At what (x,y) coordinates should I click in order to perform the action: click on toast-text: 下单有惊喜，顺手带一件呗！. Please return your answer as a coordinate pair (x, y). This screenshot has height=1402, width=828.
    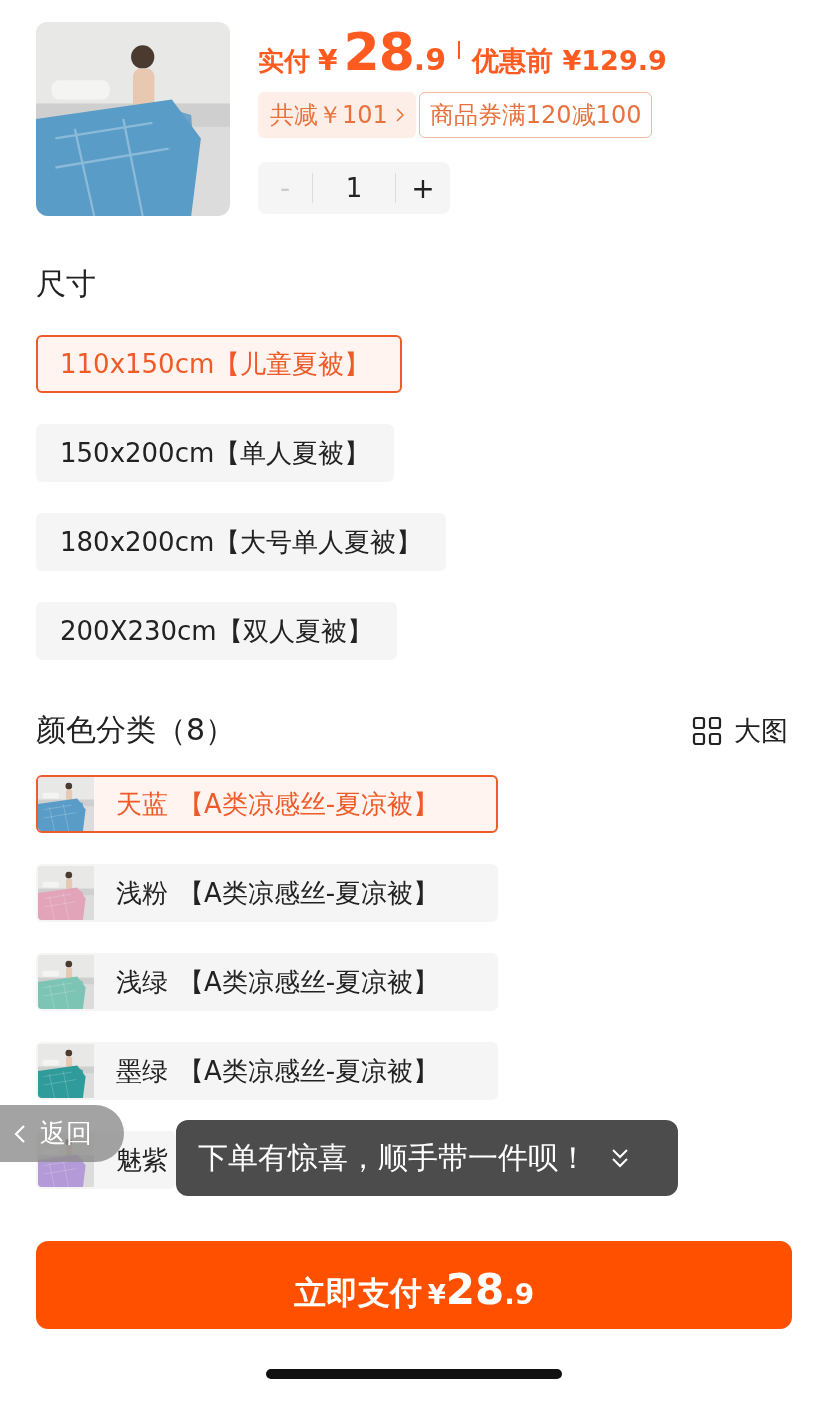
    Looking at the image, I should click on (393, 1157).